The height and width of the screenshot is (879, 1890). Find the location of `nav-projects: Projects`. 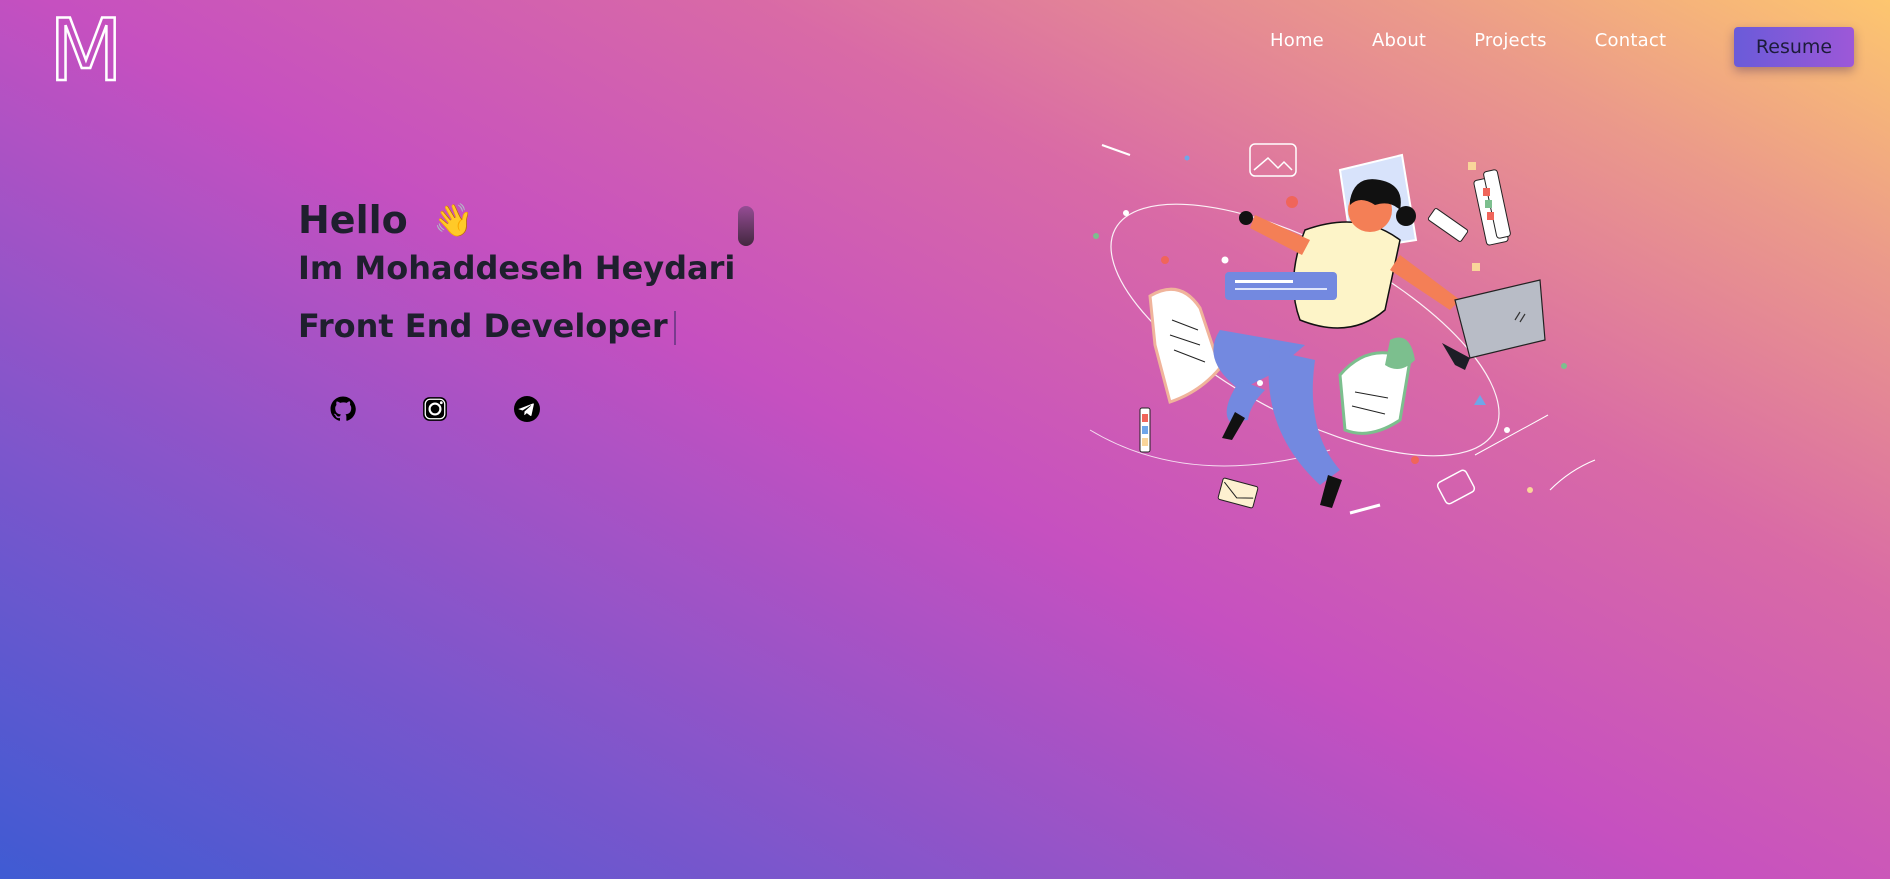

nav-projects: Projects is located at coordinates (1510, 40).